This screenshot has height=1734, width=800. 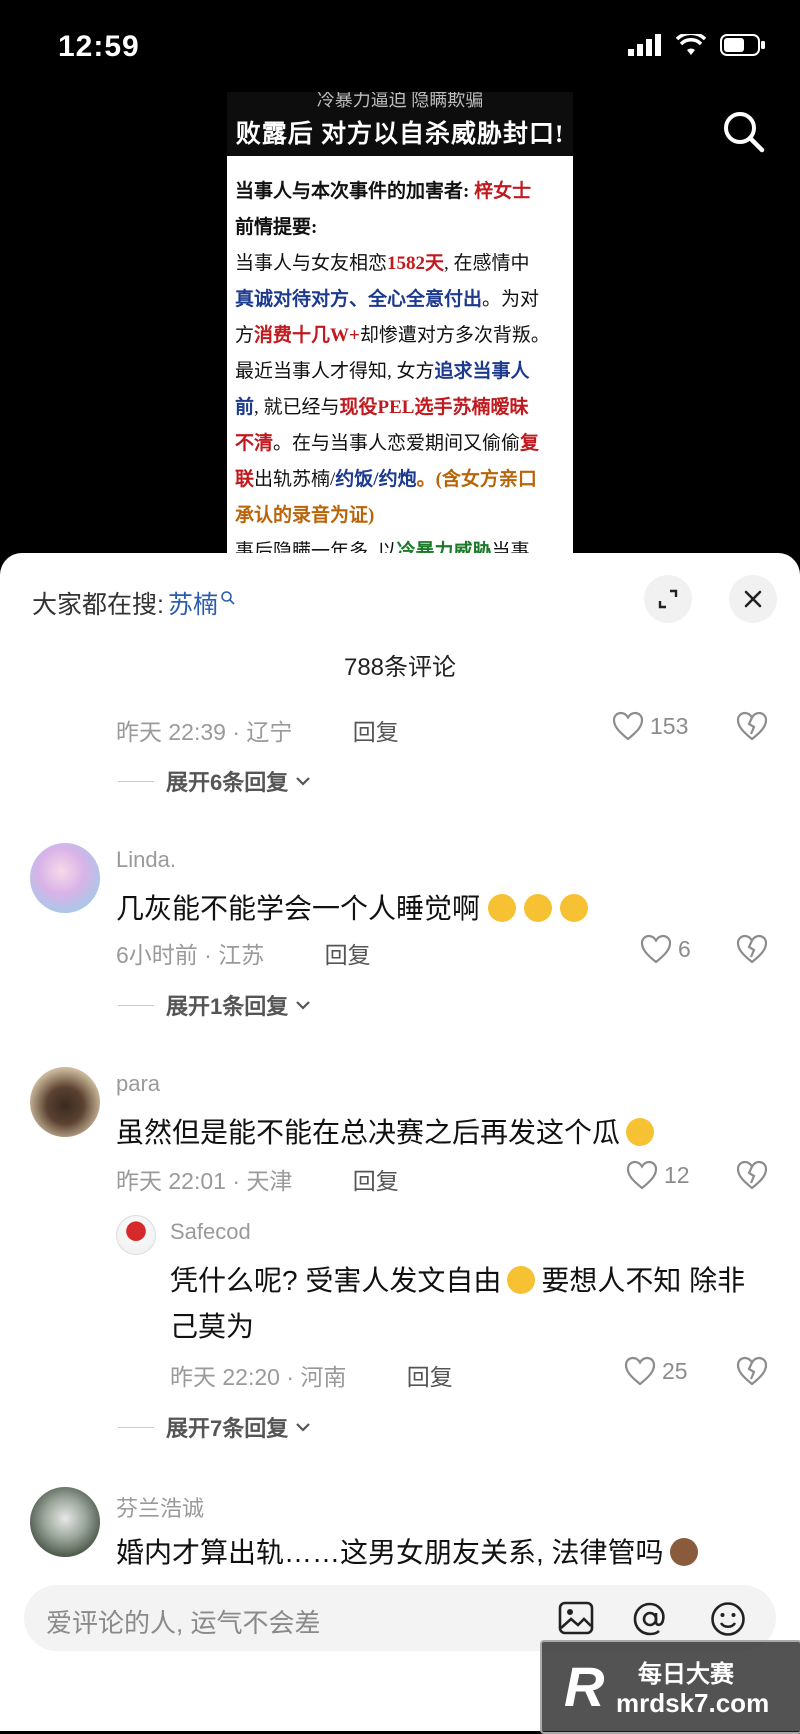 What do you see at coordinates (400, 300) in the screenshot?
I see `video-text-line: 真诚对待对方、全心全意付出。为对` at bounding box center [400, 300].